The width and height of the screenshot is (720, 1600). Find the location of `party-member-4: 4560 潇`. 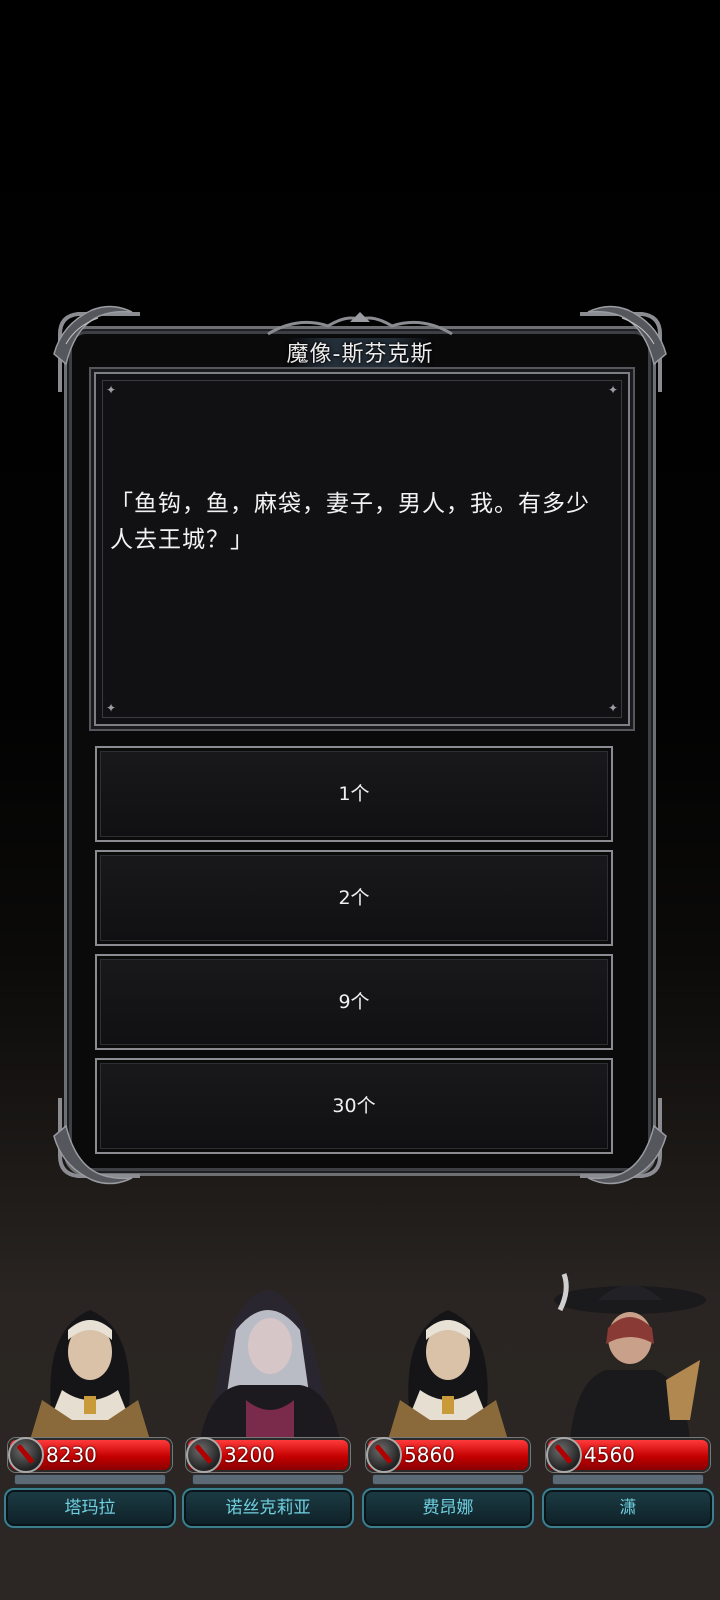

party-member-4: 4560 潇 is located at coordinates (628, 1400).